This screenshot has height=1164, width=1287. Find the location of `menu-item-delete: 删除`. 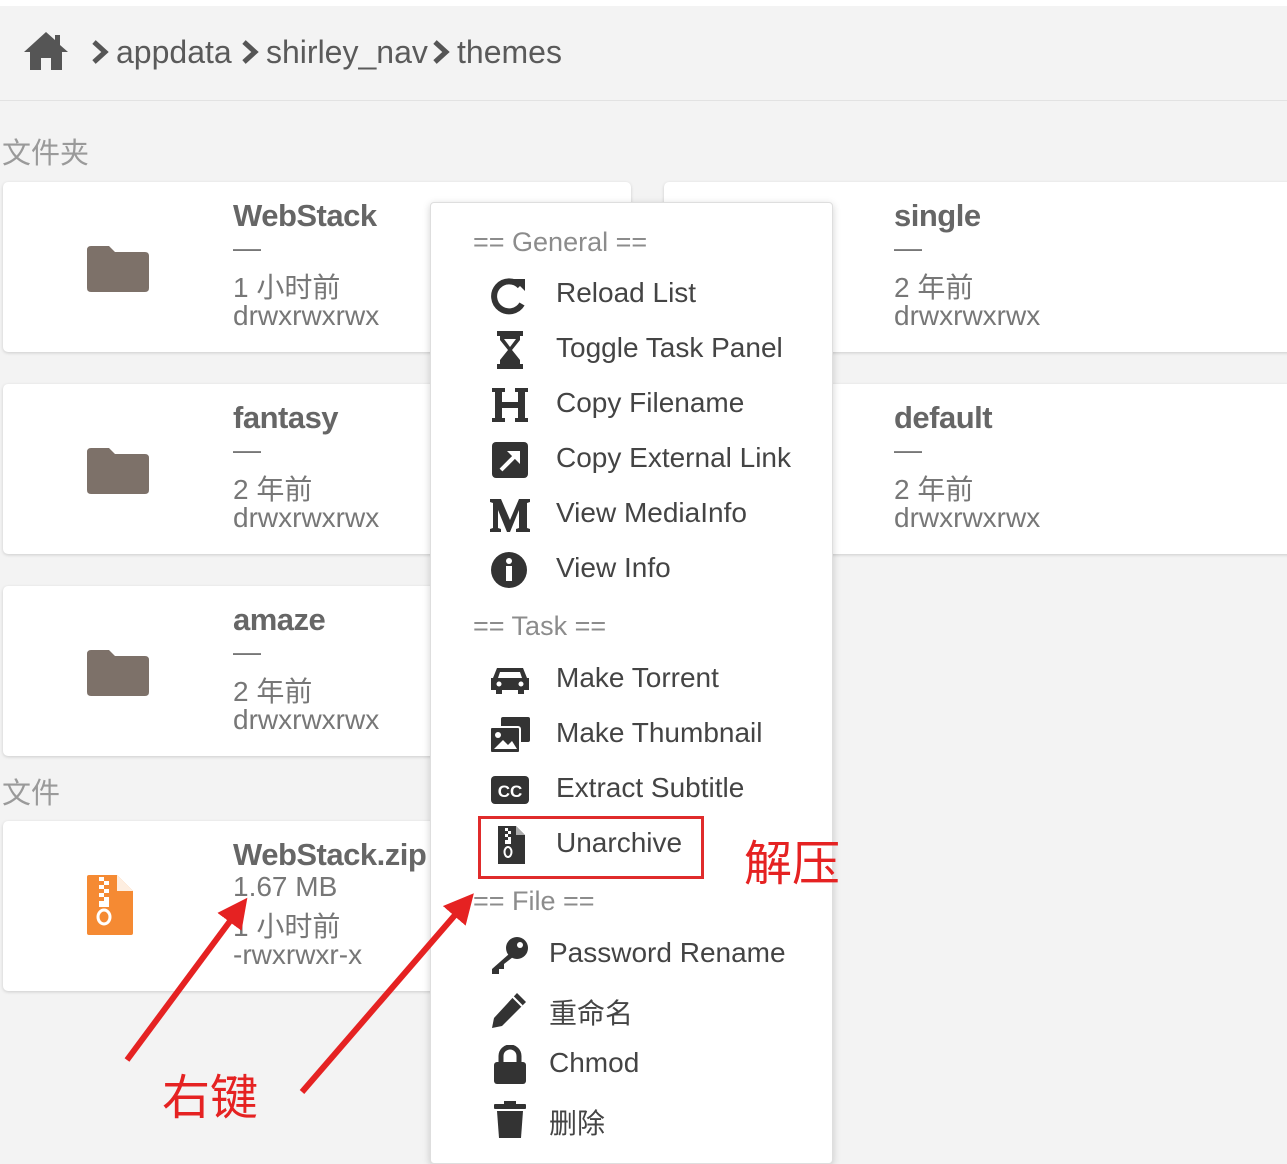

menu-item-delete: 删除 is located at coordinates (631, 1120).